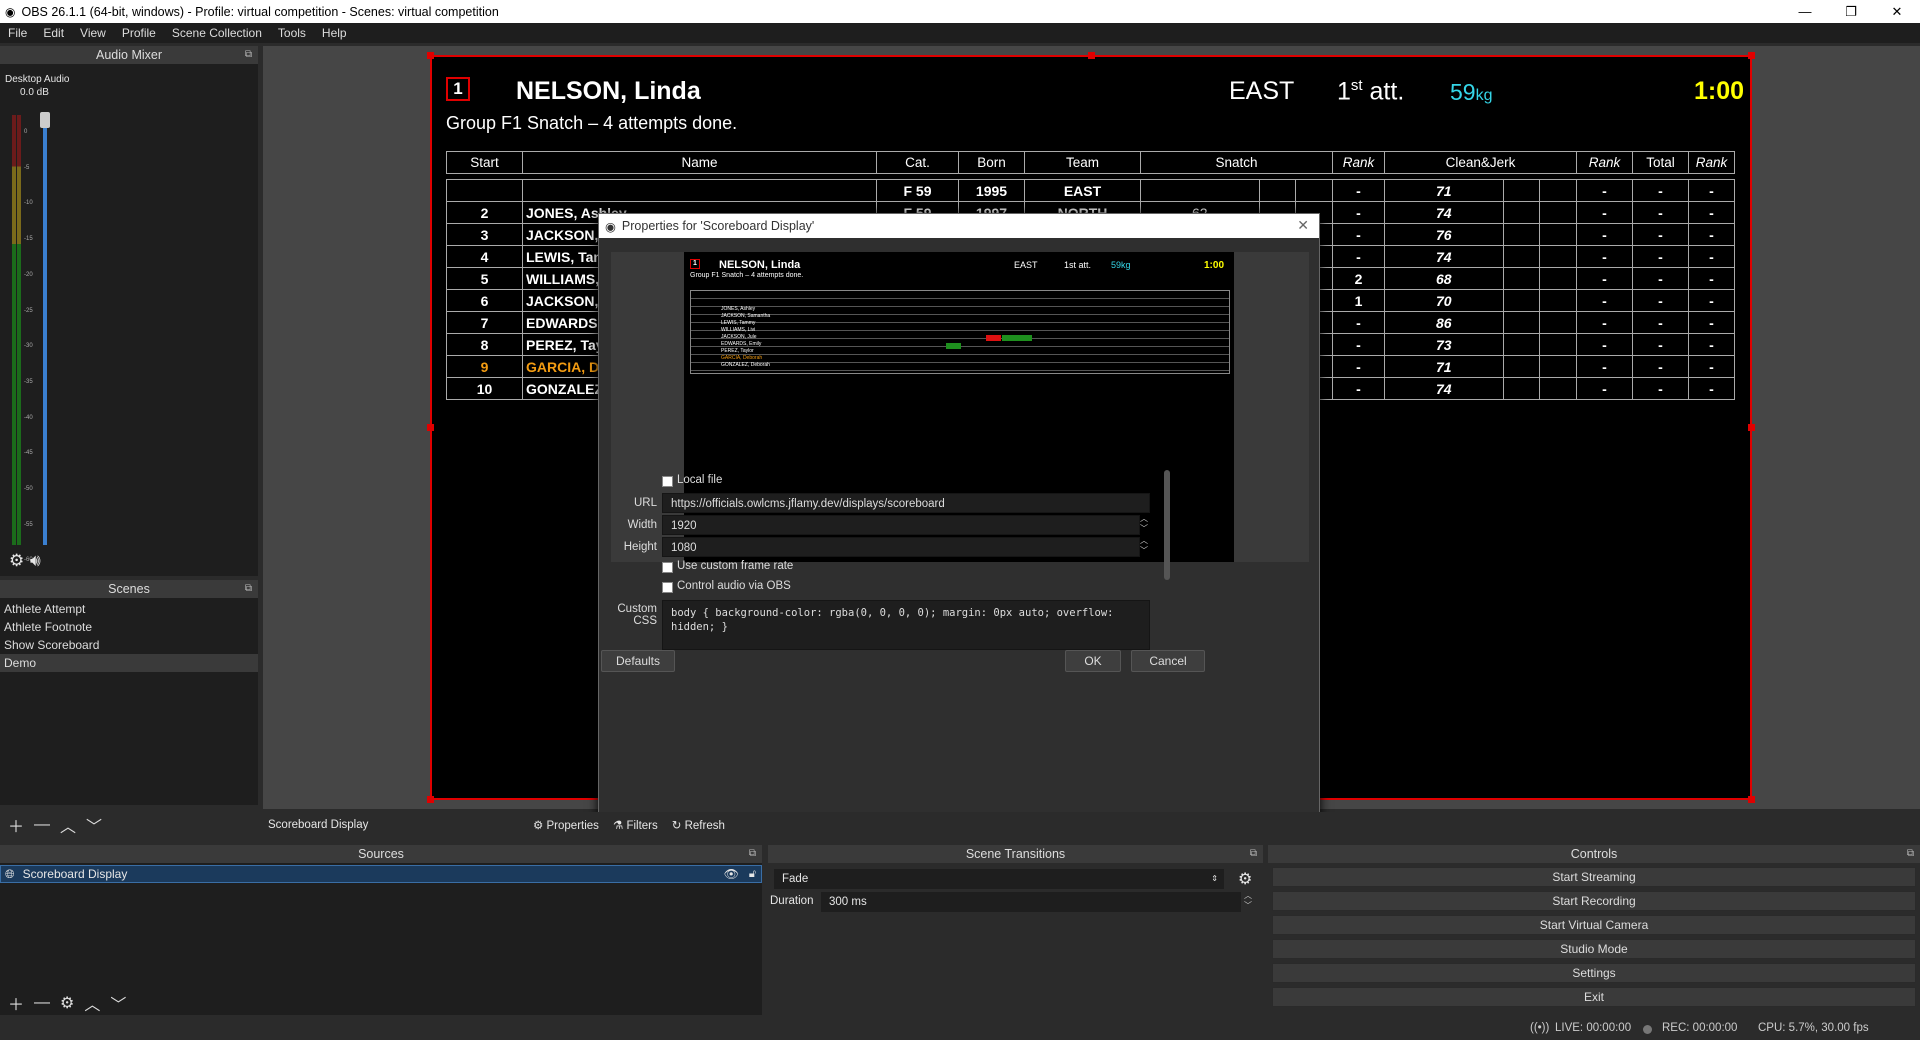  I want to click on maximize-button: ❐, so click(1851, 11).